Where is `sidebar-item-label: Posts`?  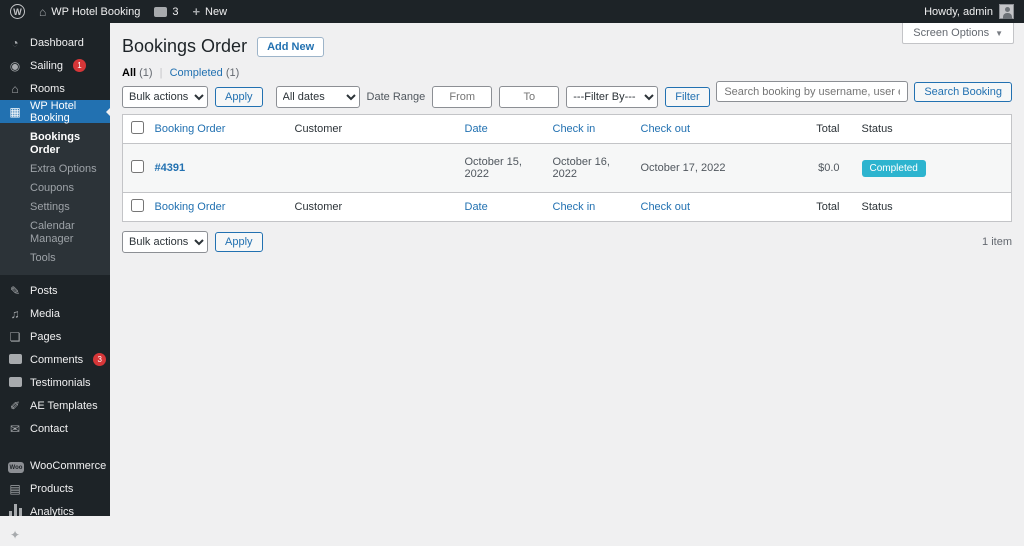 sidebar-item-label: Posts is located at coordinates (44, 290).